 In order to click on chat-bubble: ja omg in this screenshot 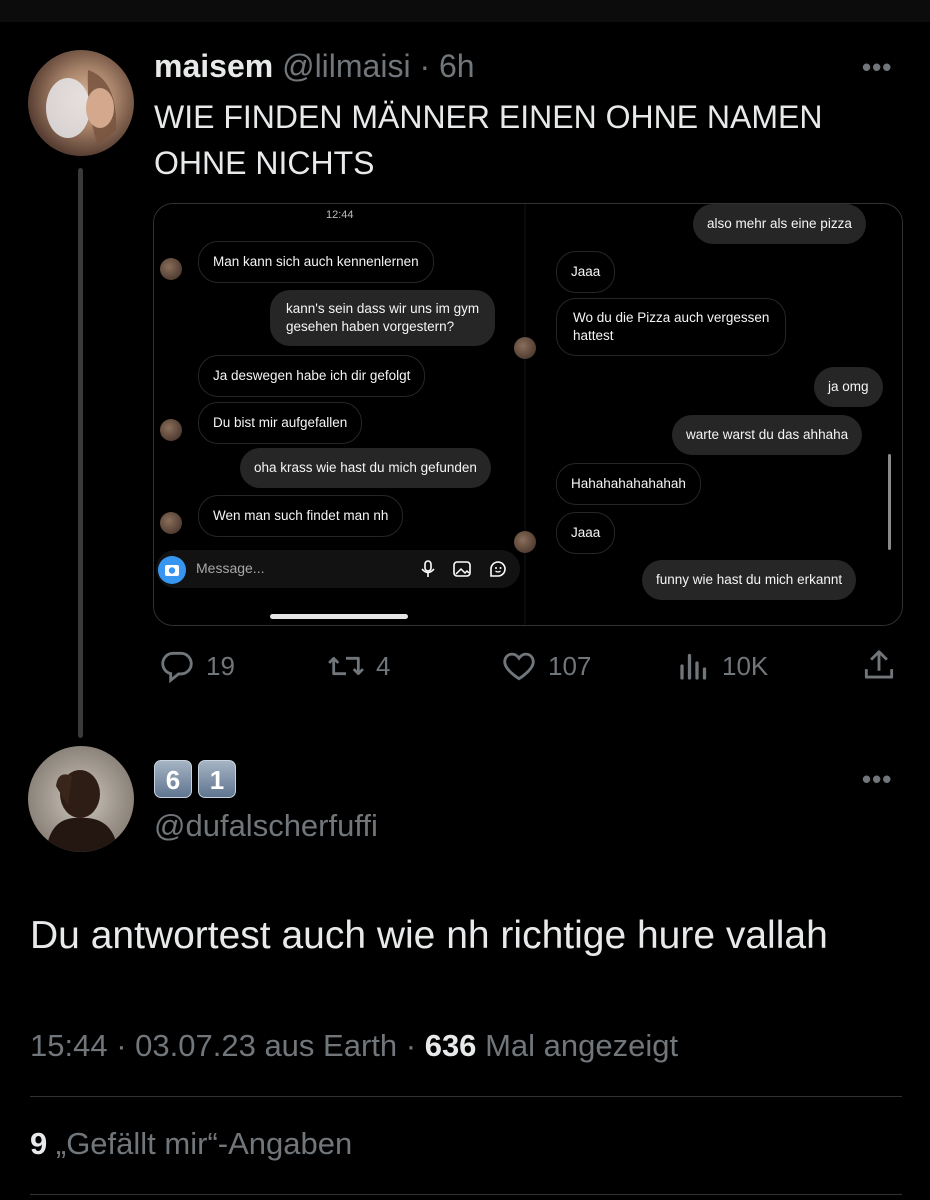, I will do `click(848, 387)`.